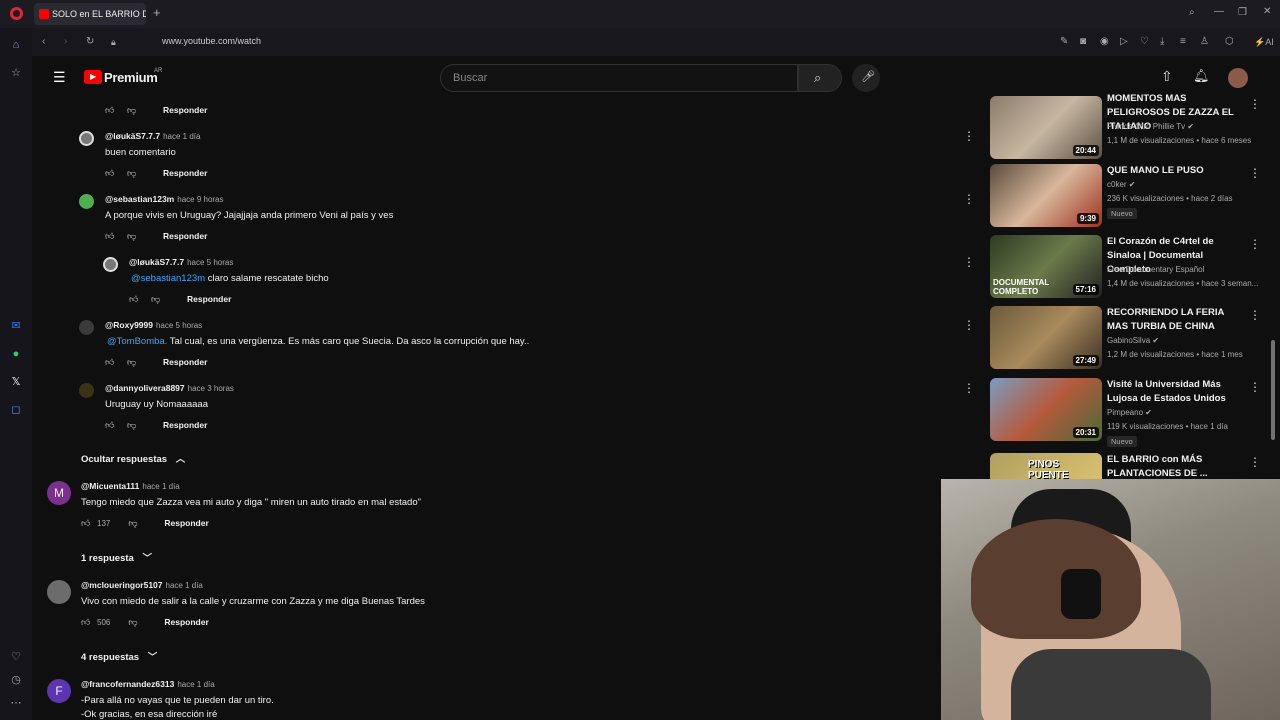 Image resolution: width=1280 pixels, height=720 pixels. I want to click on messenger-icon: ✉, so click(16, 326).